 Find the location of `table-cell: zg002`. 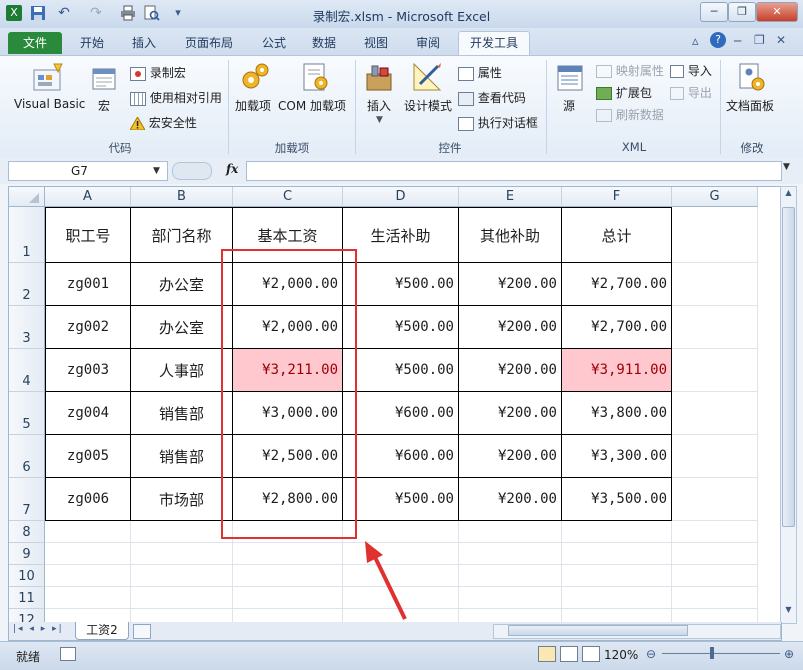

table-cell: zg002 is located at coordinates (88, 327).